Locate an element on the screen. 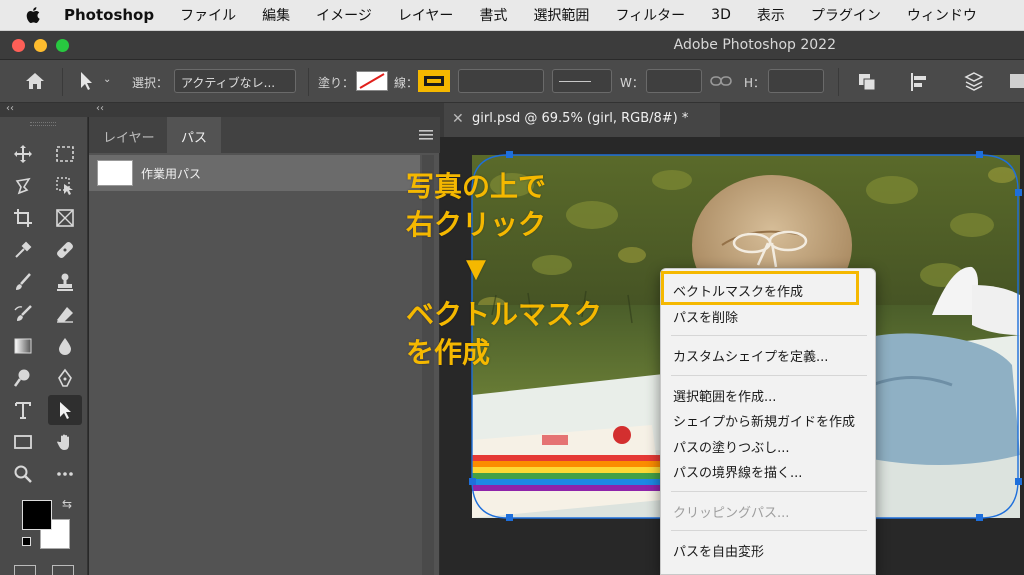  width-field is located at coordinates (674, 81).